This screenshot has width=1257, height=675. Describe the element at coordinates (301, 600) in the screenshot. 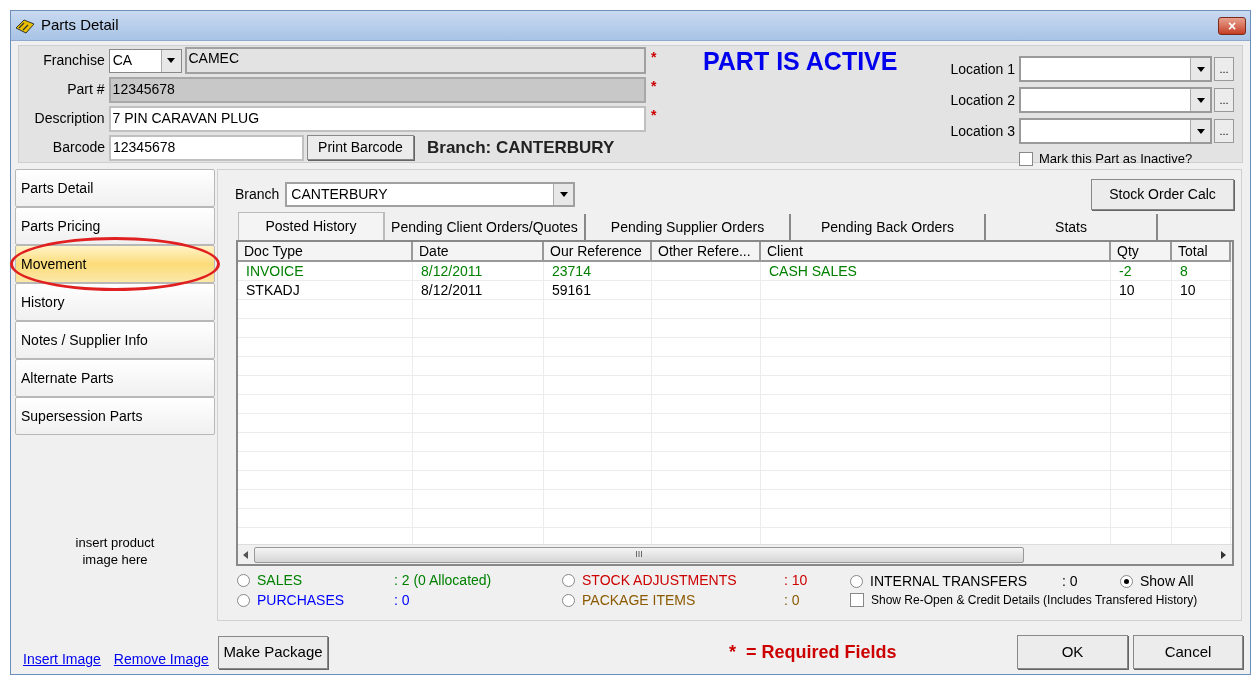

I see `radio-label: PURCHASES` at that location.